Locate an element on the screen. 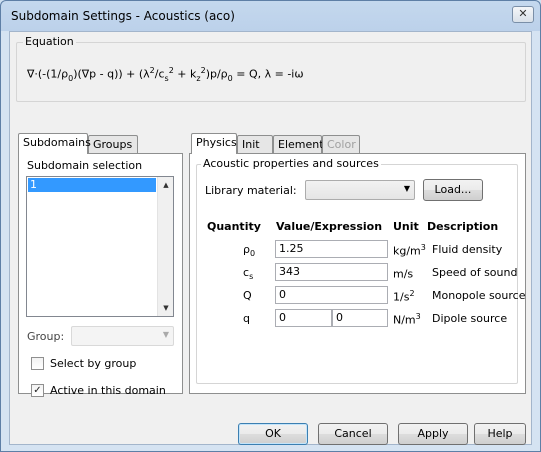 The image size is (541, 452). header-quantity: Quantity is located at coordinates (234, 226).